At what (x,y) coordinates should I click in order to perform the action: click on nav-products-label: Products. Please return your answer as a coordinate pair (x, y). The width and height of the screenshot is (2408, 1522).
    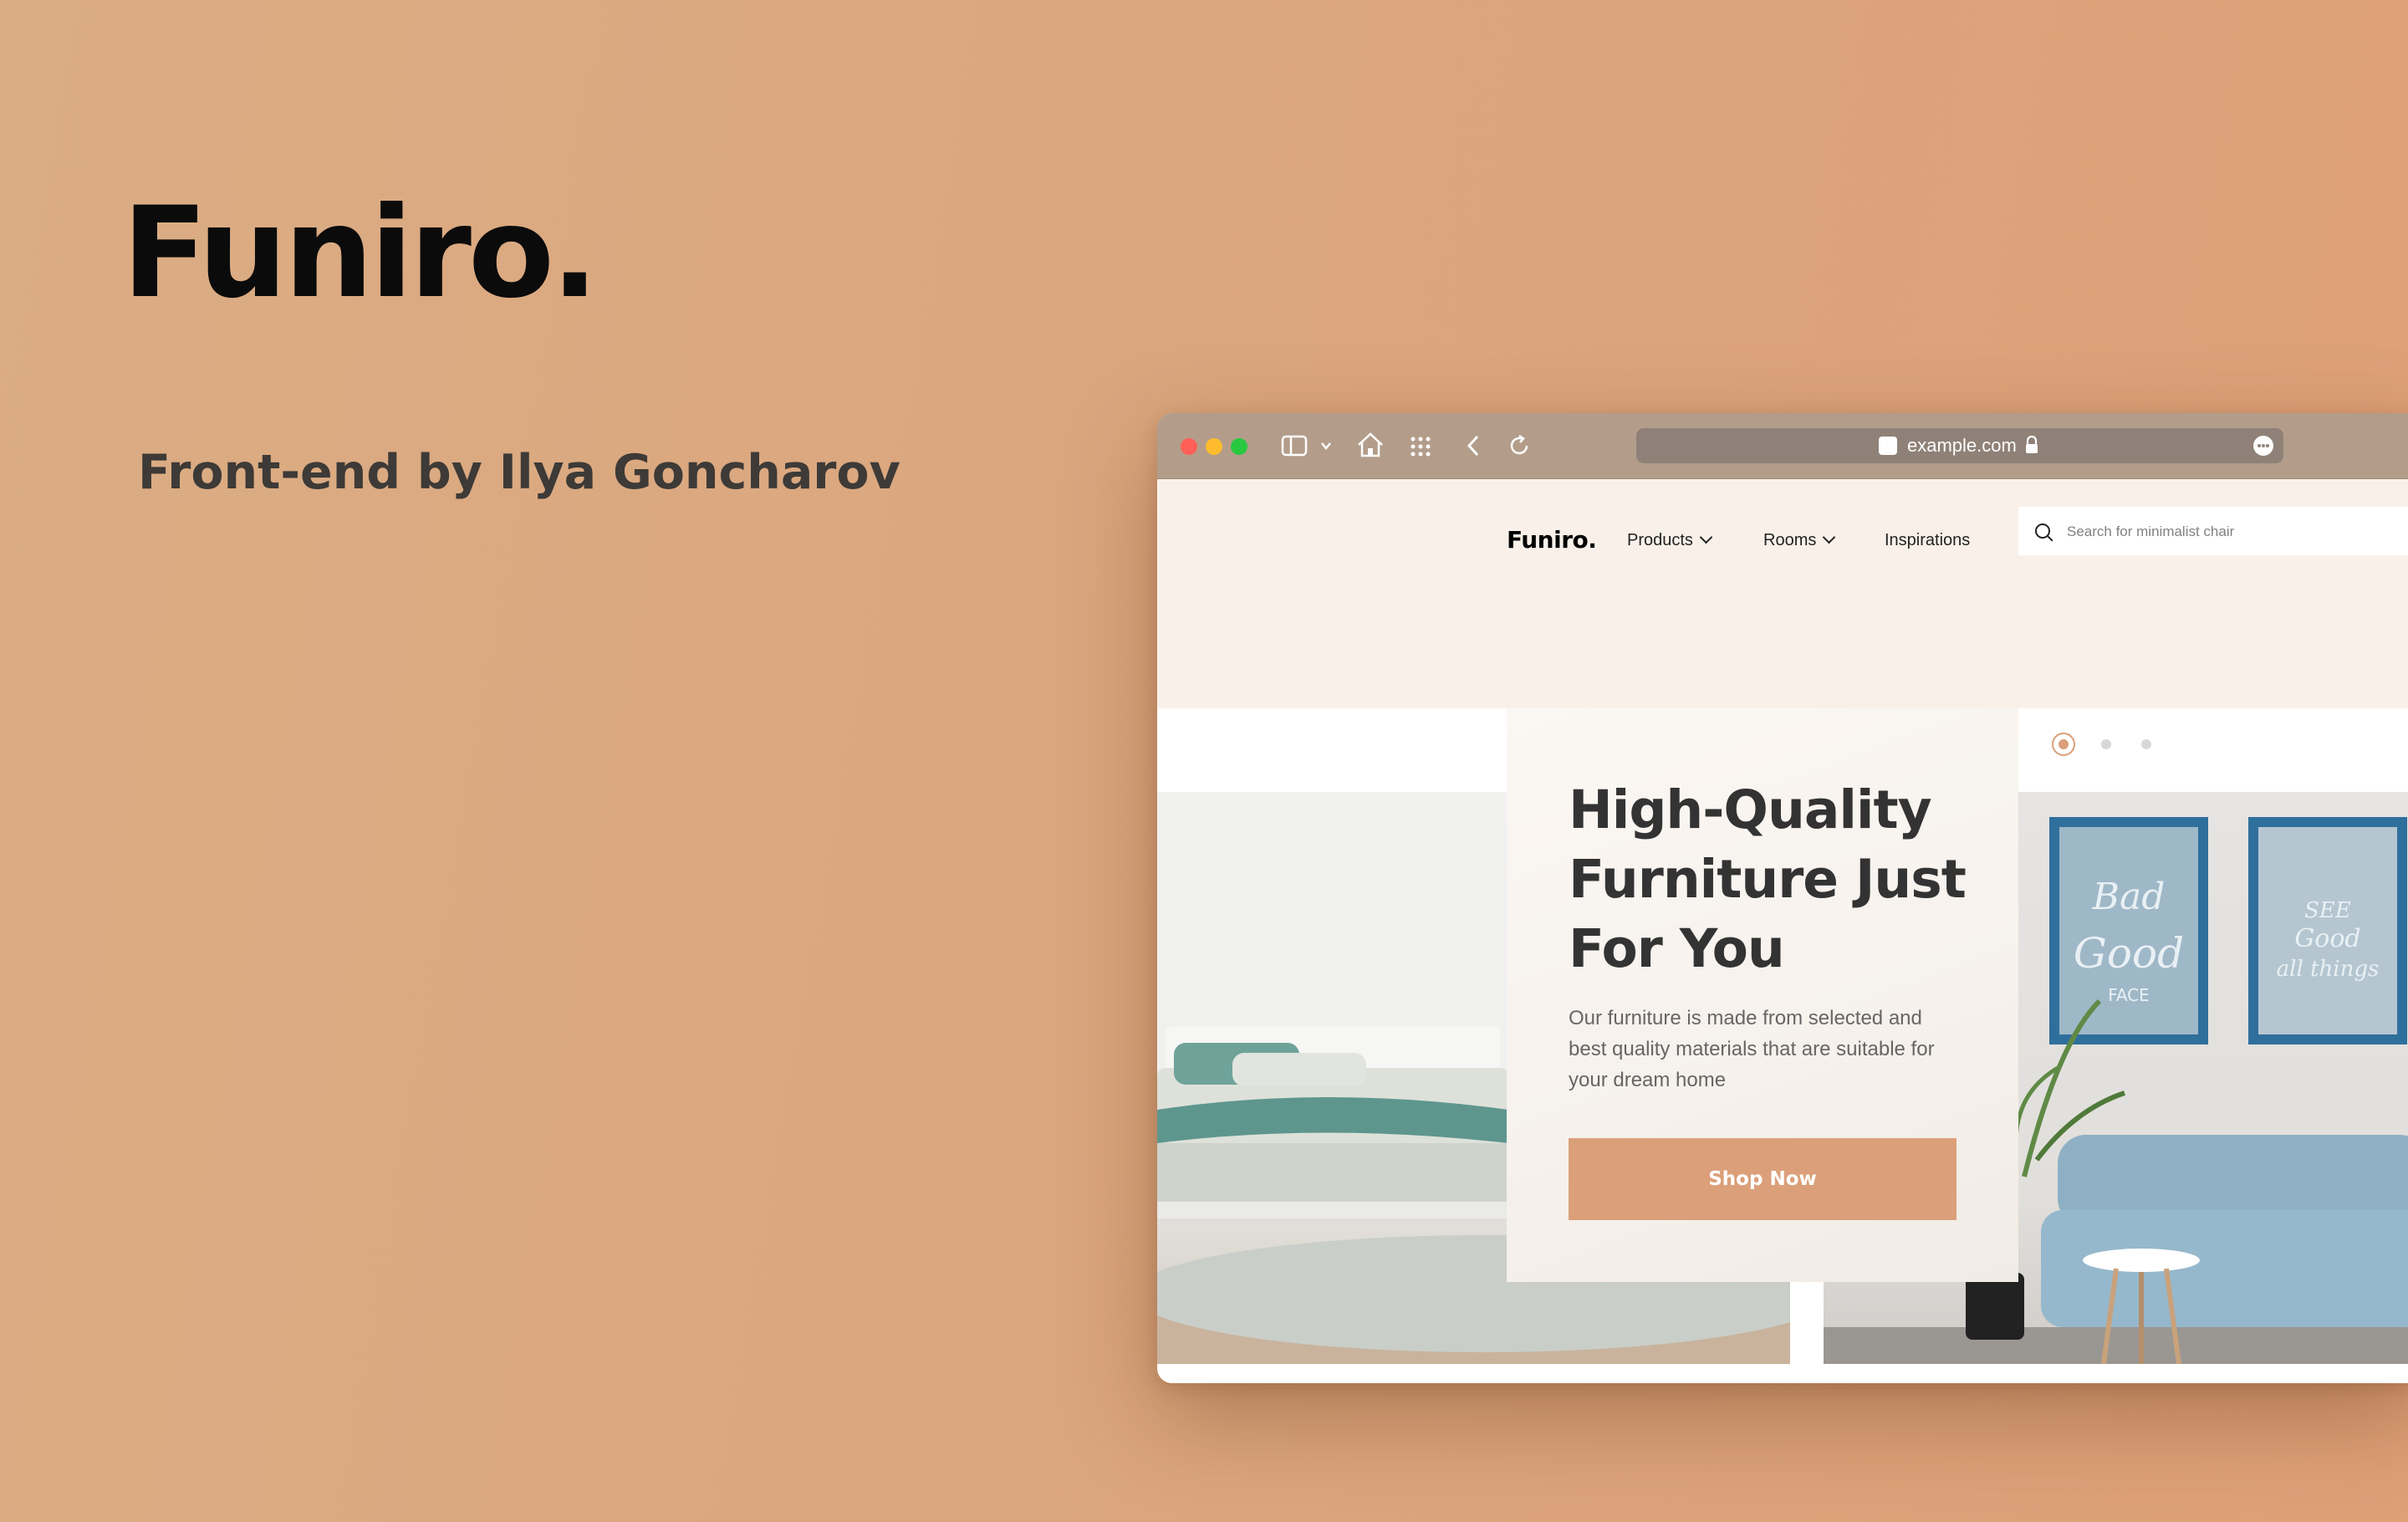
    Looking at the image, I should click on (1660, 540).